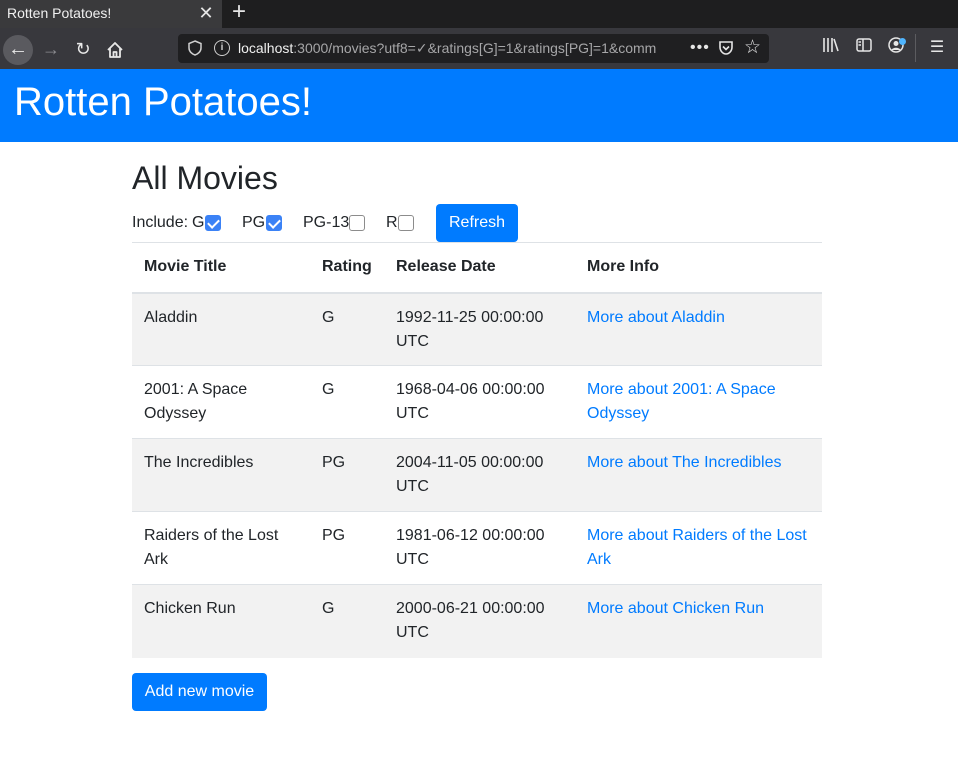  Describe the element at coordinates (864, 48) in the screenshot. I see `sidebar-icon` at that location.